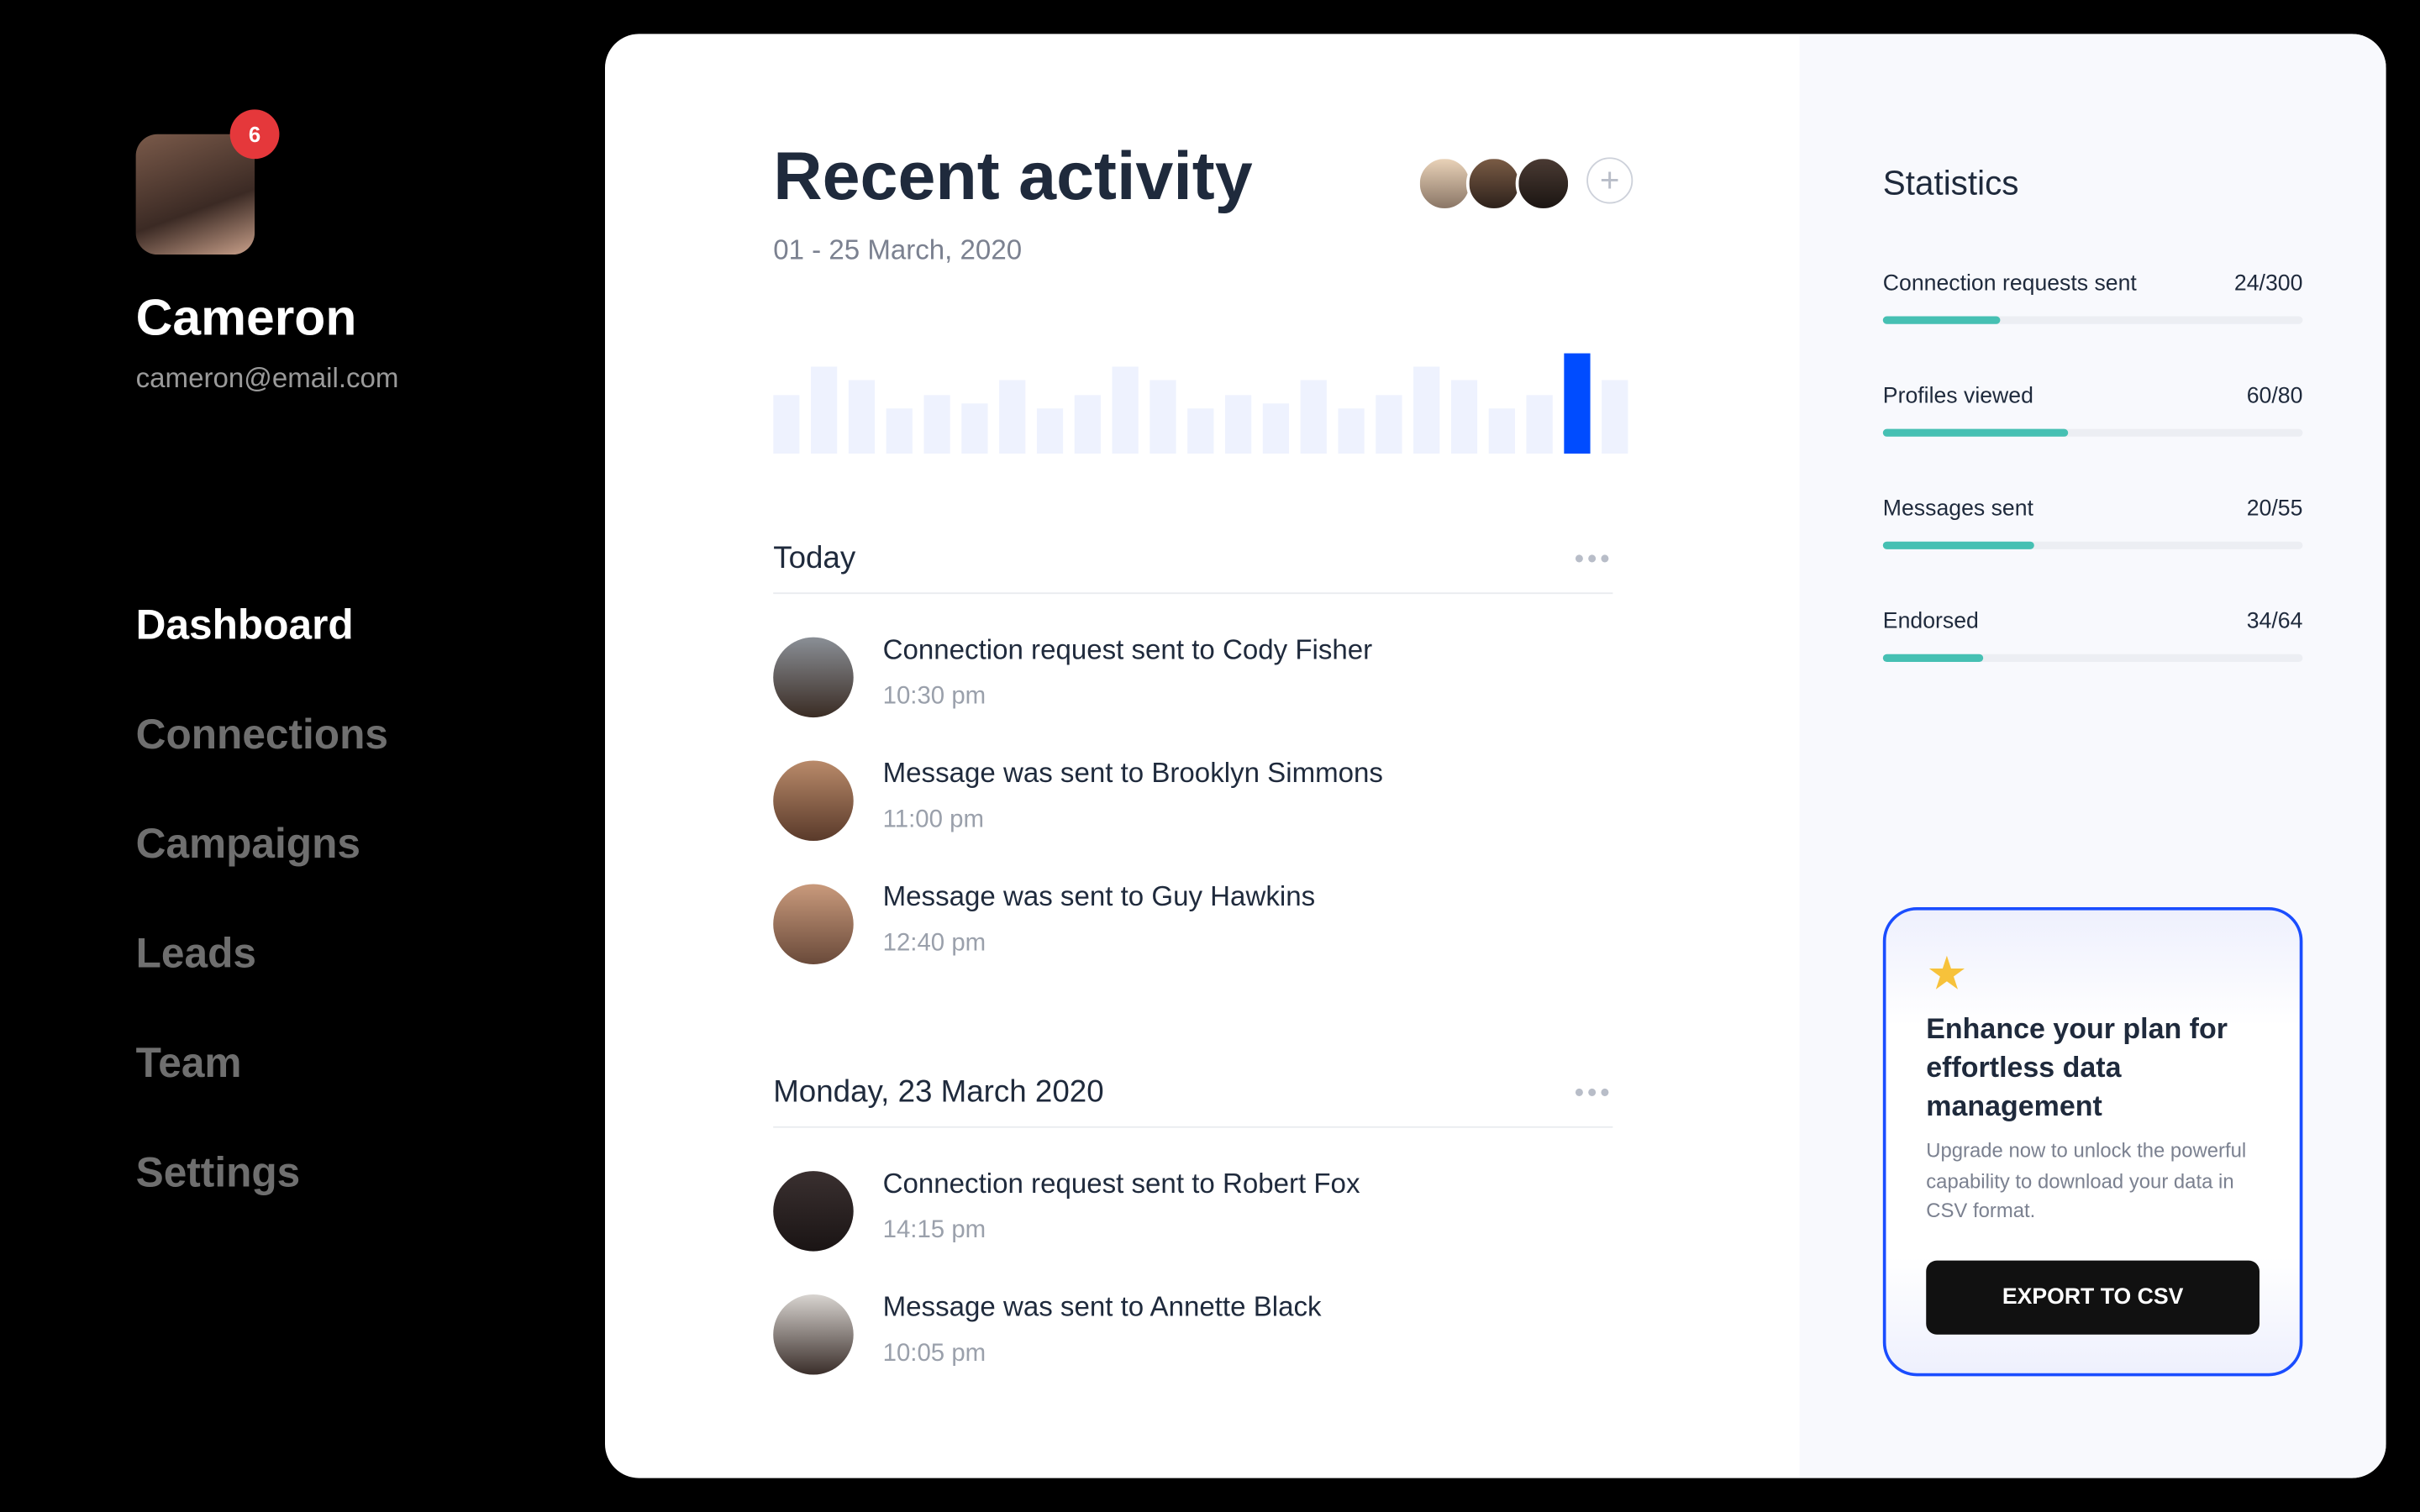 The height and width of the screenshot is (1512, 2420). Describe the element at coordinates (1193, 922) in the screenshot. I see `list-item: Message was sent to Guy Hawkins 12:40 pm` at that location.